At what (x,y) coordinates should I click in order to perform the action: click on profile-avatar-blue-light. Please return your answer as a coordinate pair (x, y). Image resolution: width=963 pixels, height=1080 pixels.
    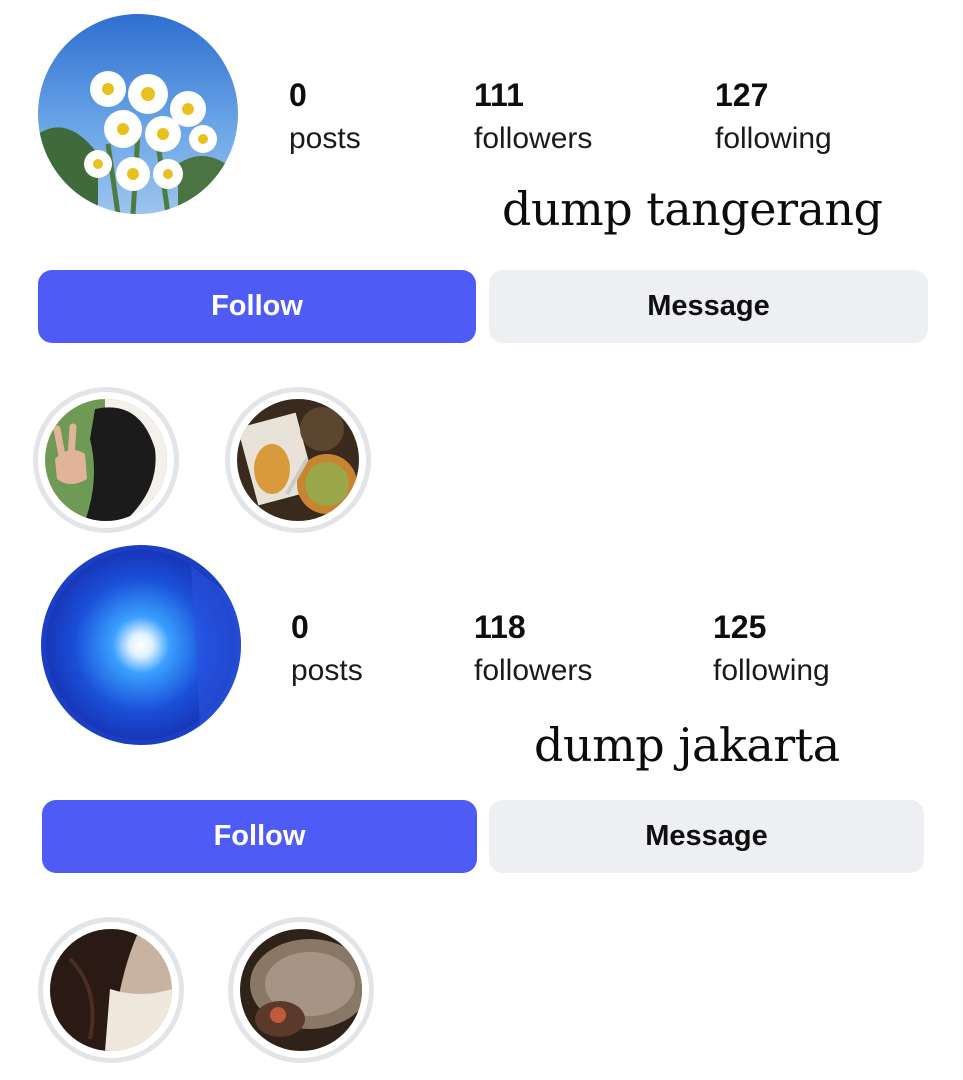
    Looking at the image, I should click on (141, 645).